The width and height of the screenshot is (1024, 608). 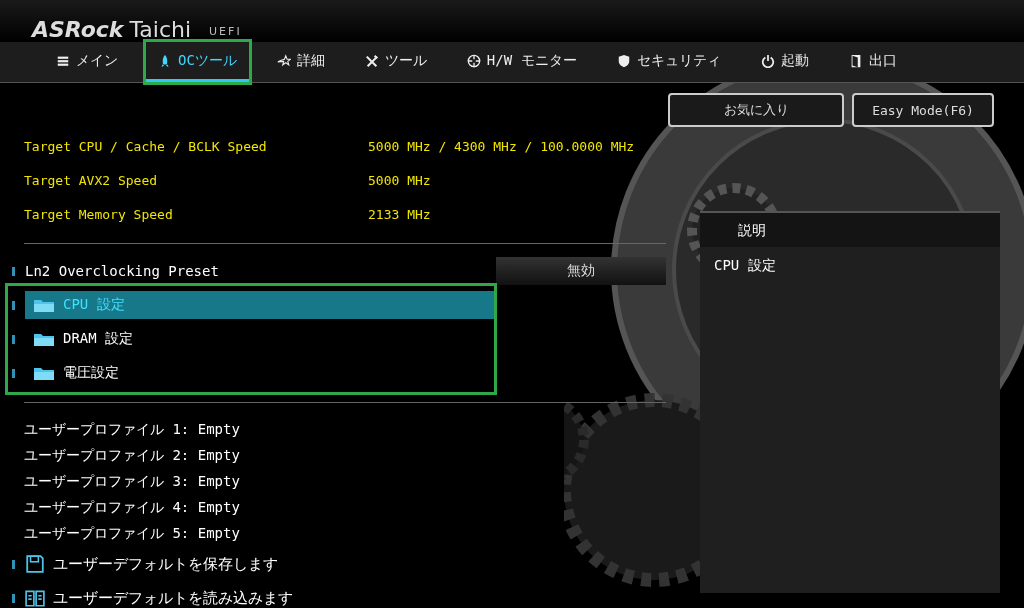 What do you see at coordinates (300, 62) in the screenshot?
I see `menu-tab: 詳細` at bounding box center [300, 62].